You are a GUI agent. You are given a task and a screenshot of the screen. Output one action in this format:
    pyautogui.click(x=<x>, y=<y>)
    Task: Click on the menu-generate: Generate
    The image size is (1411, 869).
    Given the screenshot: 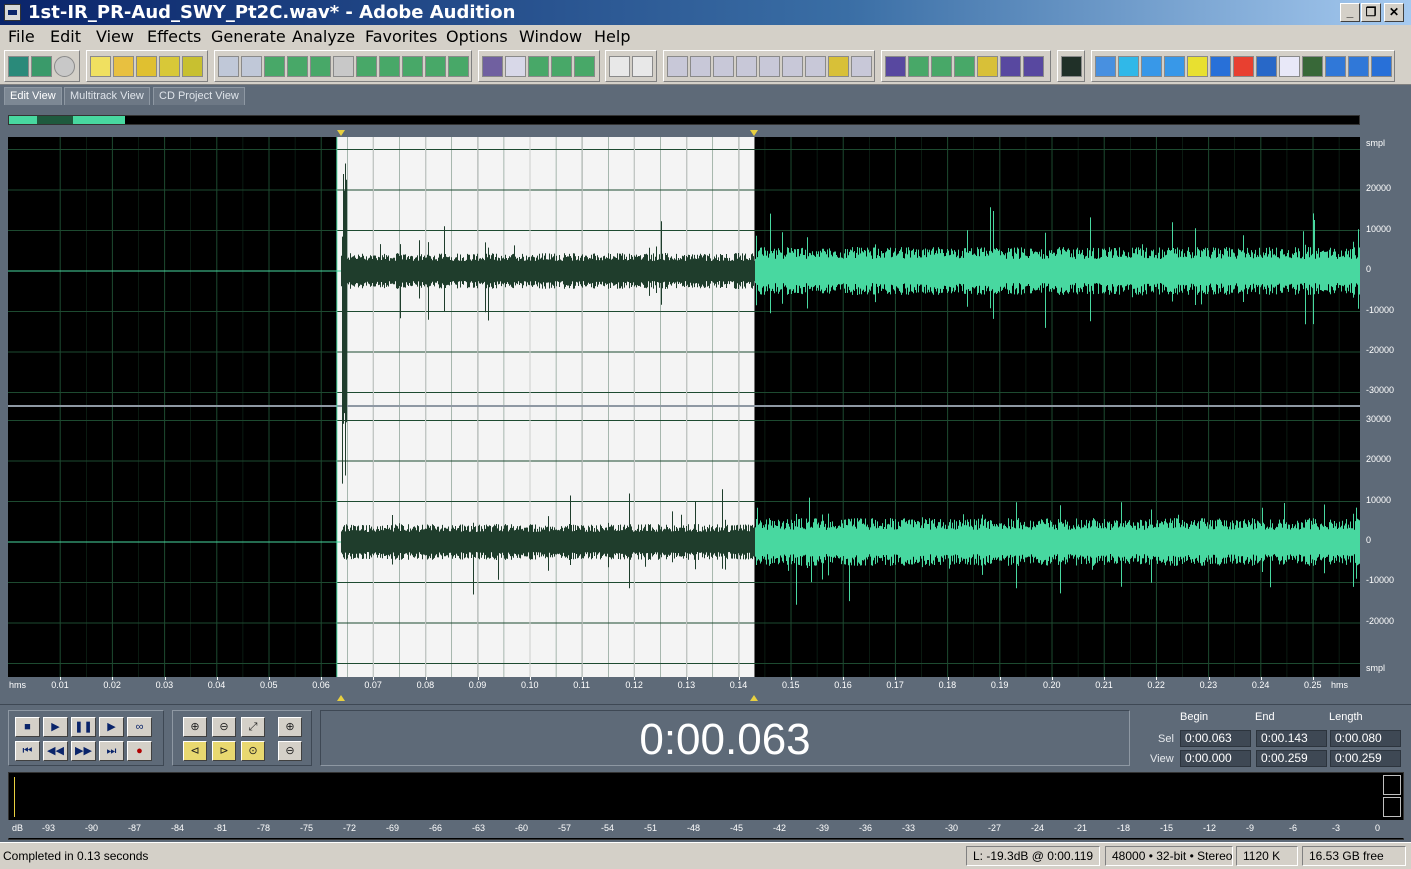 What is the action you would take?
    pyautogui.click(x=248, y=36)
    